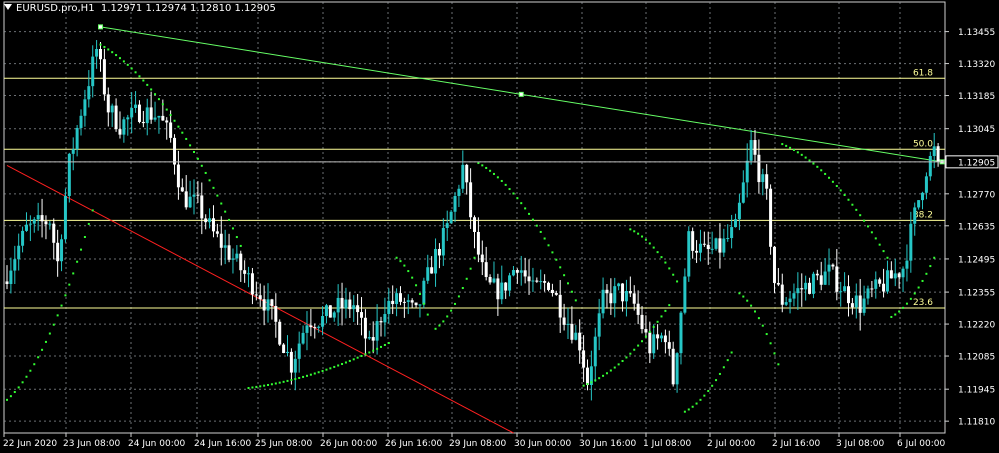  I want to click on price-tick-label: 1.13045, so click(976, 130).